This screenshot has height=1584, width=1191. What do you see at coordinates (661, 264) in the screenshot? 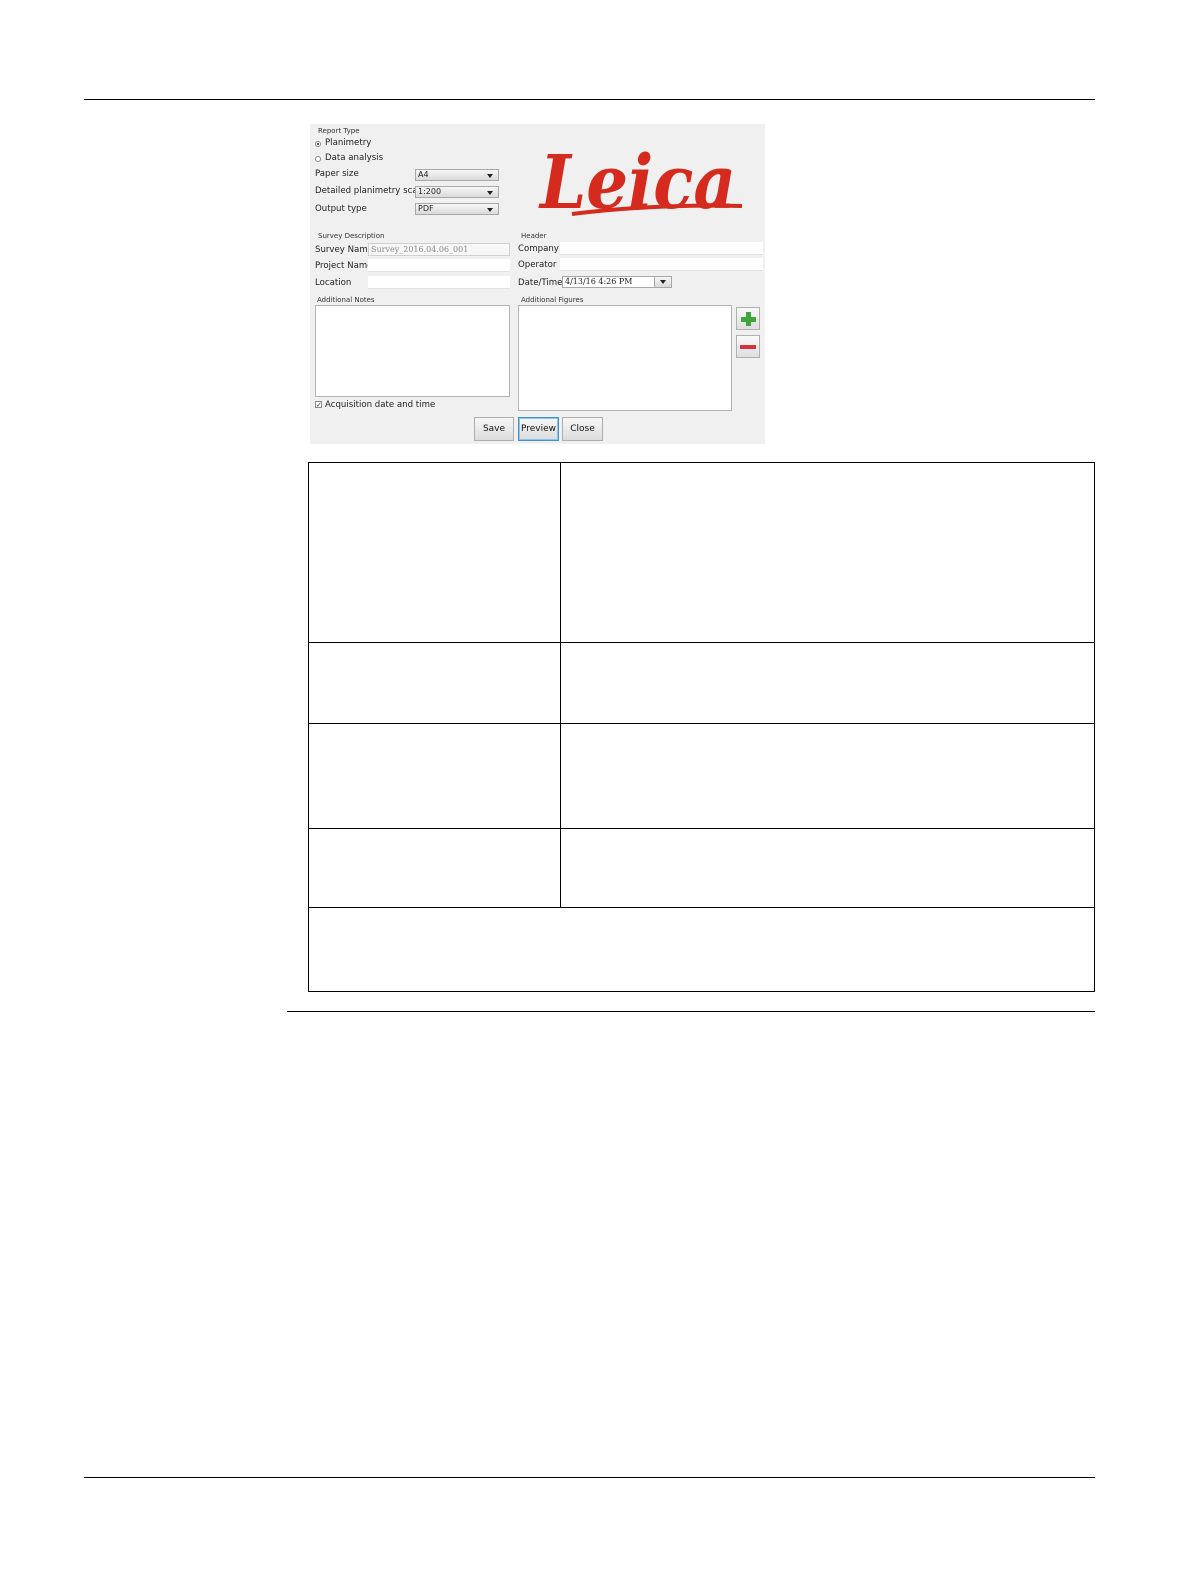
I see `operator-field` at bounding box center [661, 264].